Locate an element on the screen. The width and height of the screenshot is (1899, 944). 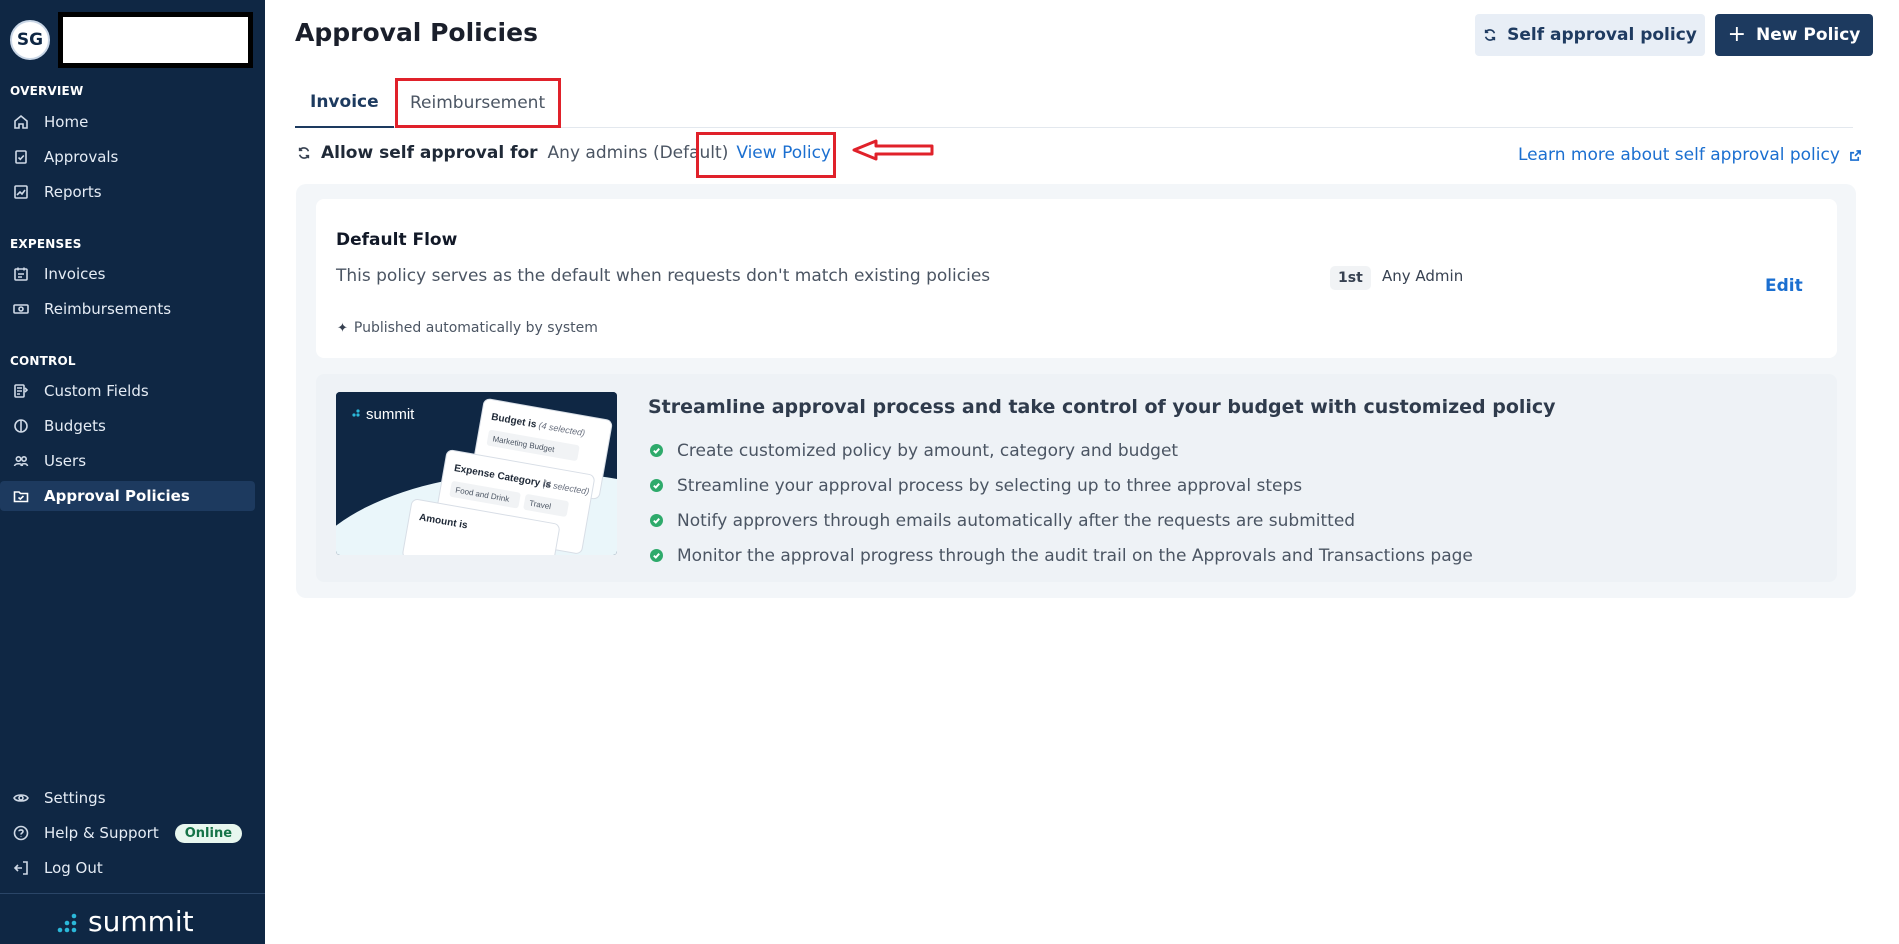
sidebar-item-label: Home is located at coordinates (66, 122).